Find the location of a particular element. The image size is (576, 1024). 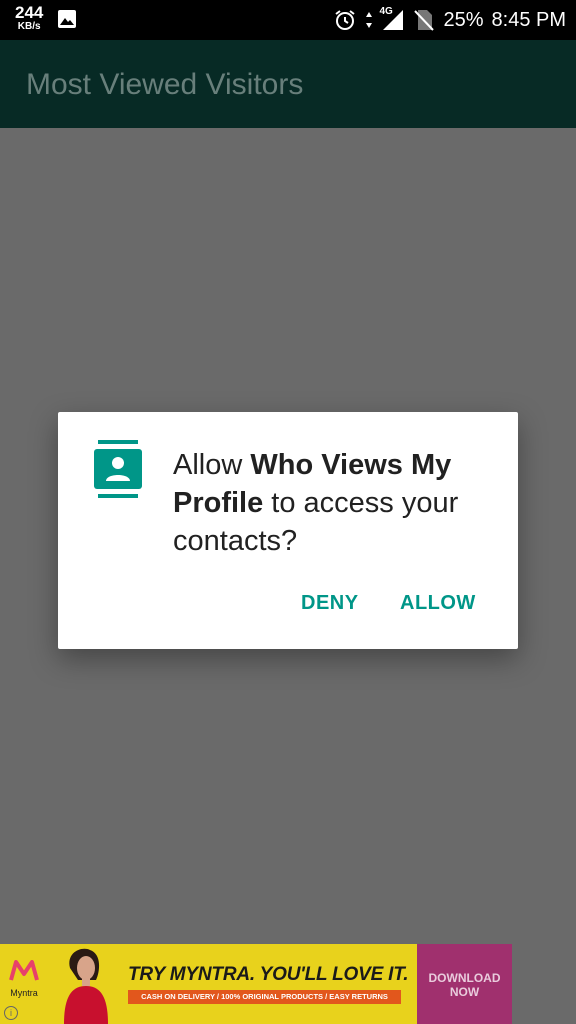

network-speed-value: 244 is located at coordinates (29, 12).